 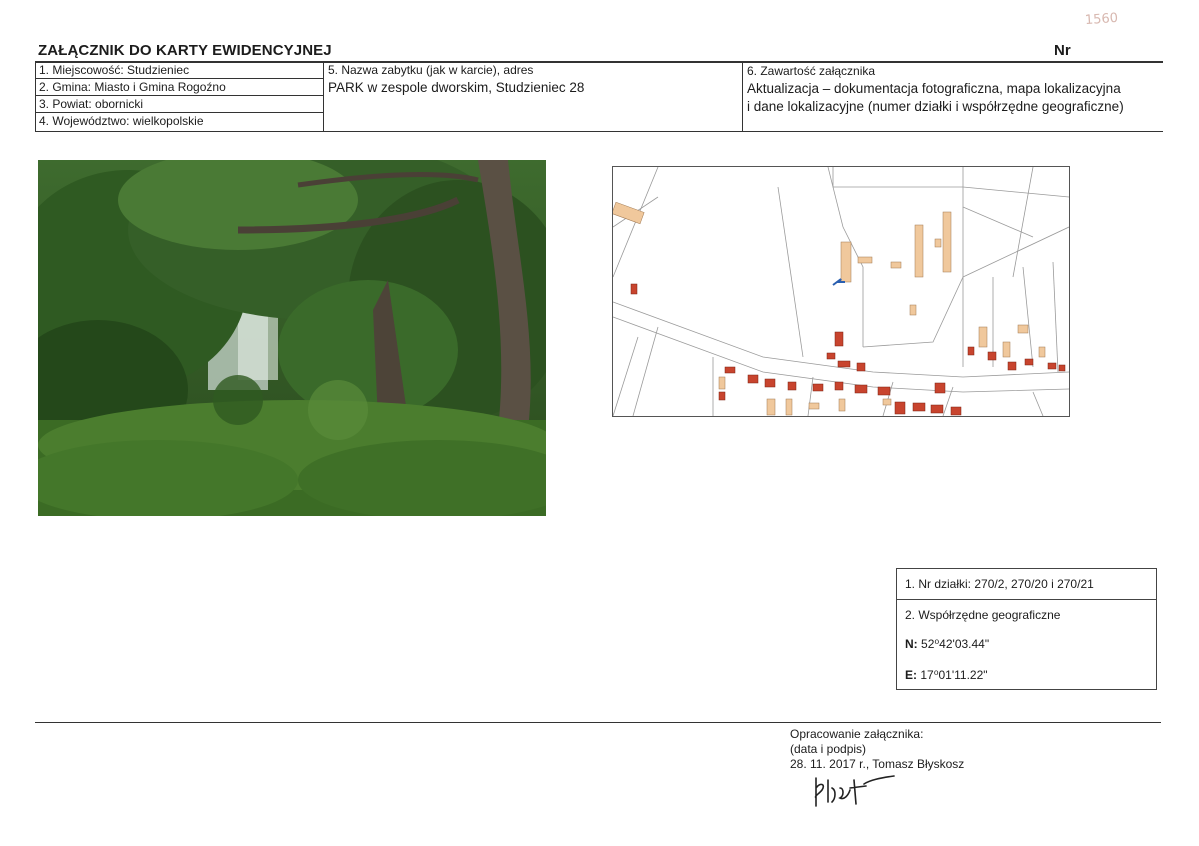 What do you see at coordinates (185, 50) in the screenshot?
I see `page-title: ZAŁĄCZNIK DO KARTY EWIDENCYJNEJ` at bounding box center [185, 50].